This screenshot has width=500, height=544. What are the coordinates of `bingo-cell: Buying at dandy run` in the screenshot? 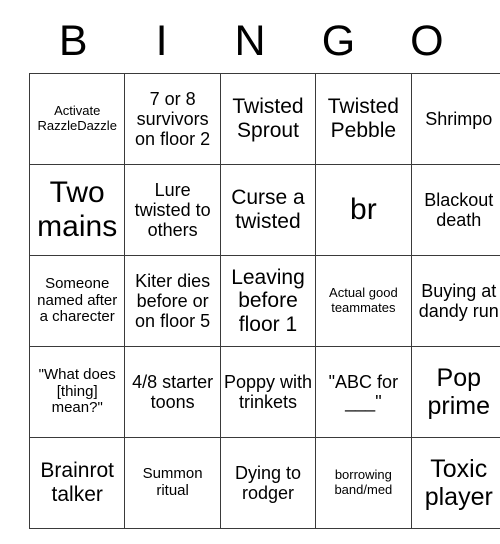 It's located at (455, 301).